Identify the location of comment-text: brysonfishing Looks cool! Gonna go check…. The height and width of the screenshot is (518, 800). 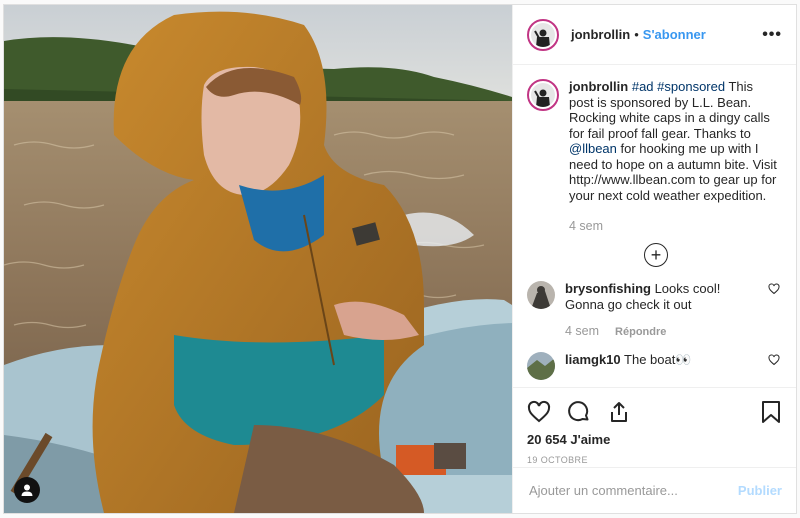
(661, 296).